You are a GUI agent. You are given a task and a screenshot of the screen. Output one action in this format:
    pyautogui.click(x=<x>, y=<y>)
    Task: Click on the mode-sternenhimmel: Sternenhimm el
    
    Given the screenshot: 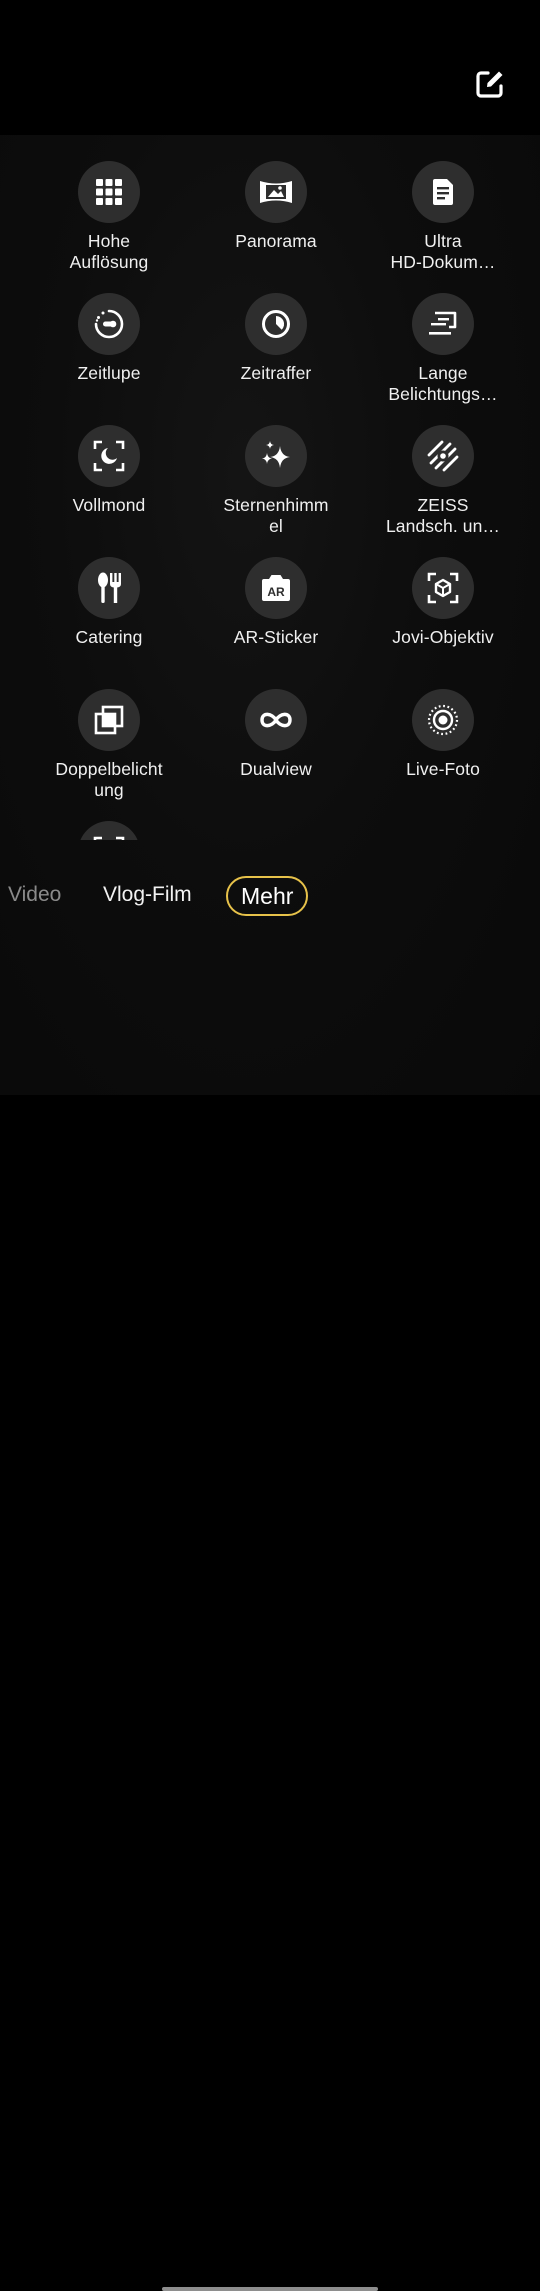 What is the action you would take?
    pyautogui.click(x=276, y=481)
    